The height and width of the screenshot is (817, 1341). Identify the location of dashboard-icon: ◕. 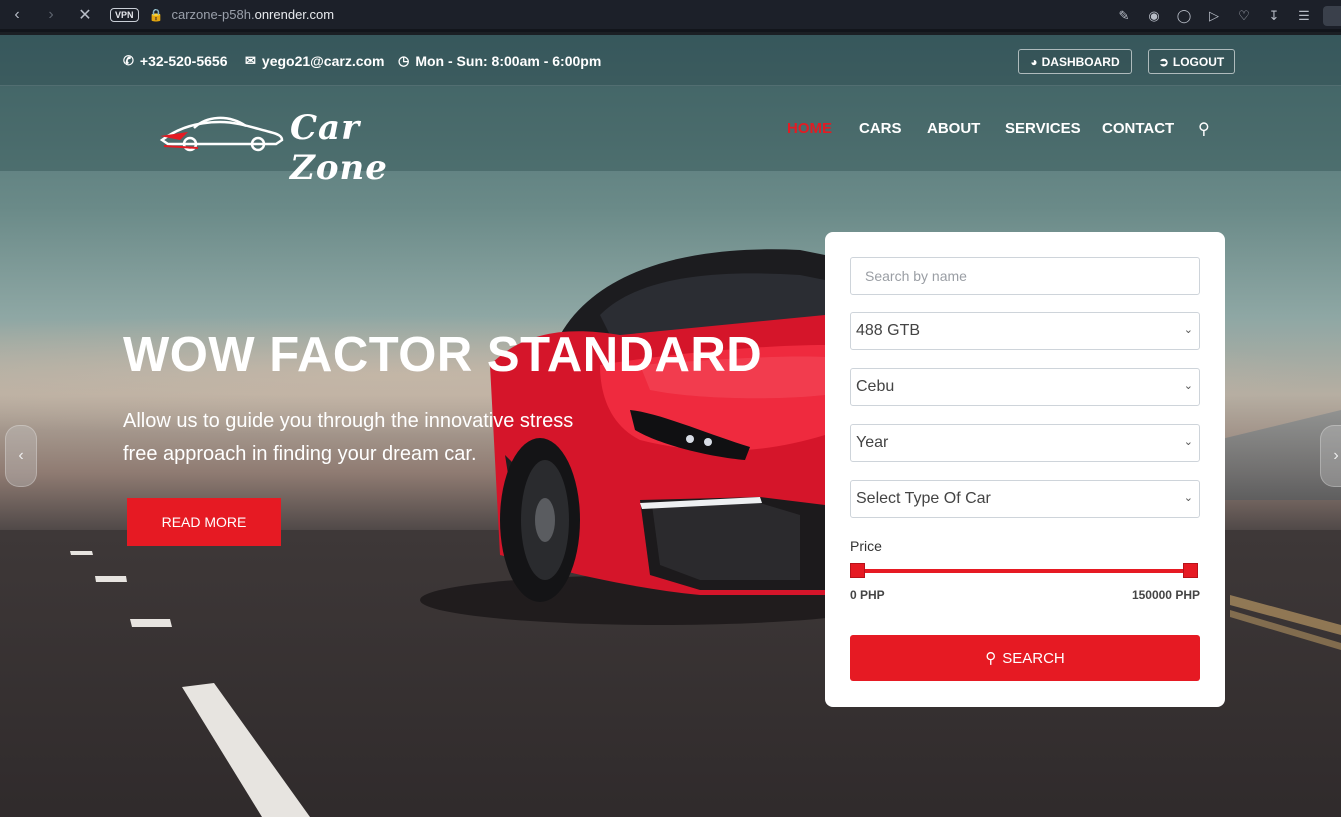
(1034, 61).